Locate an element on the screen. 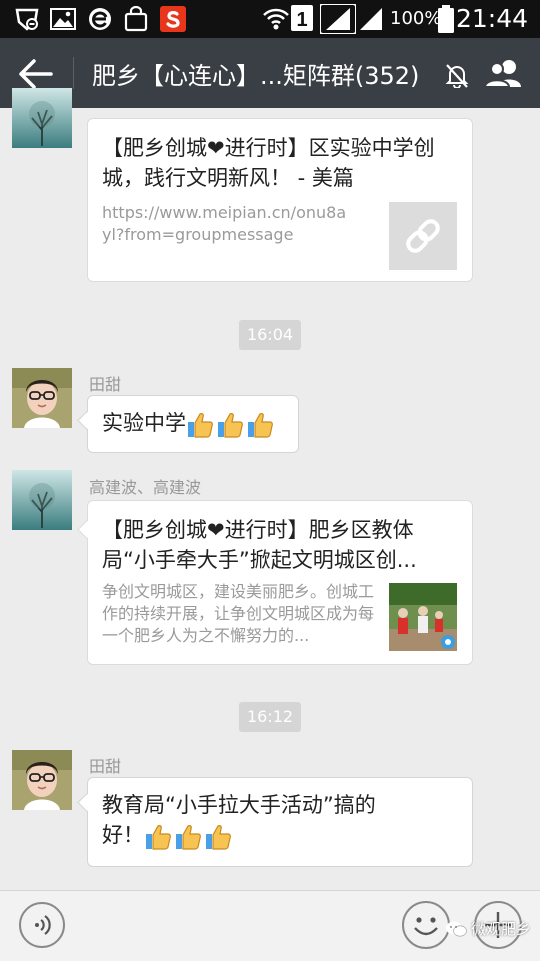 Image resolution: width=540 pixels, height=961 pixels. message-bubble: 教育局“小手拉大手活动”搞的 好！ is located at coordinates (275, 822).